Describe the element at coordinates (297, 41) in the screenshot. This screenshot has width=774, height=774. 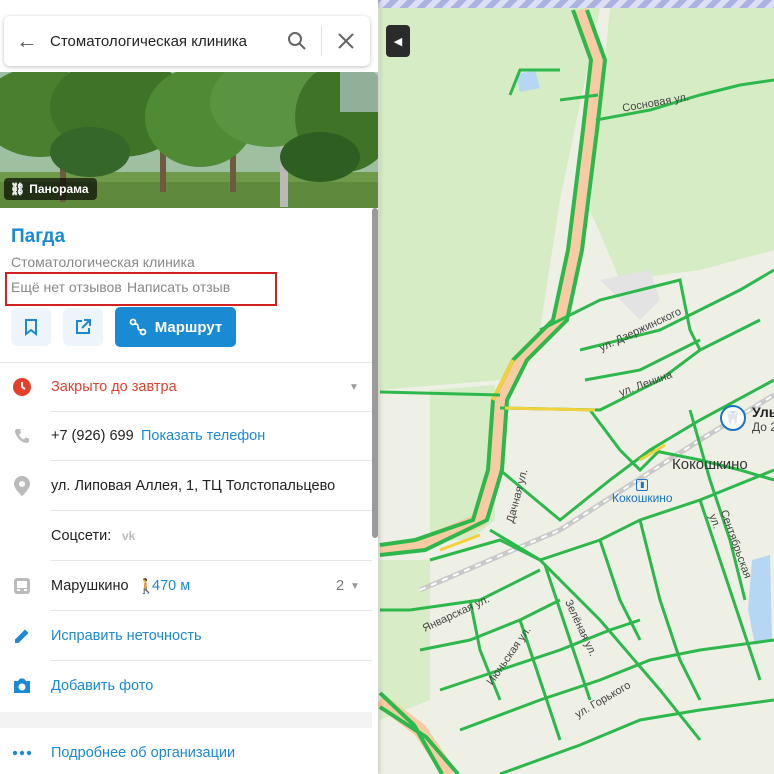
I see `search-icon` at that location.